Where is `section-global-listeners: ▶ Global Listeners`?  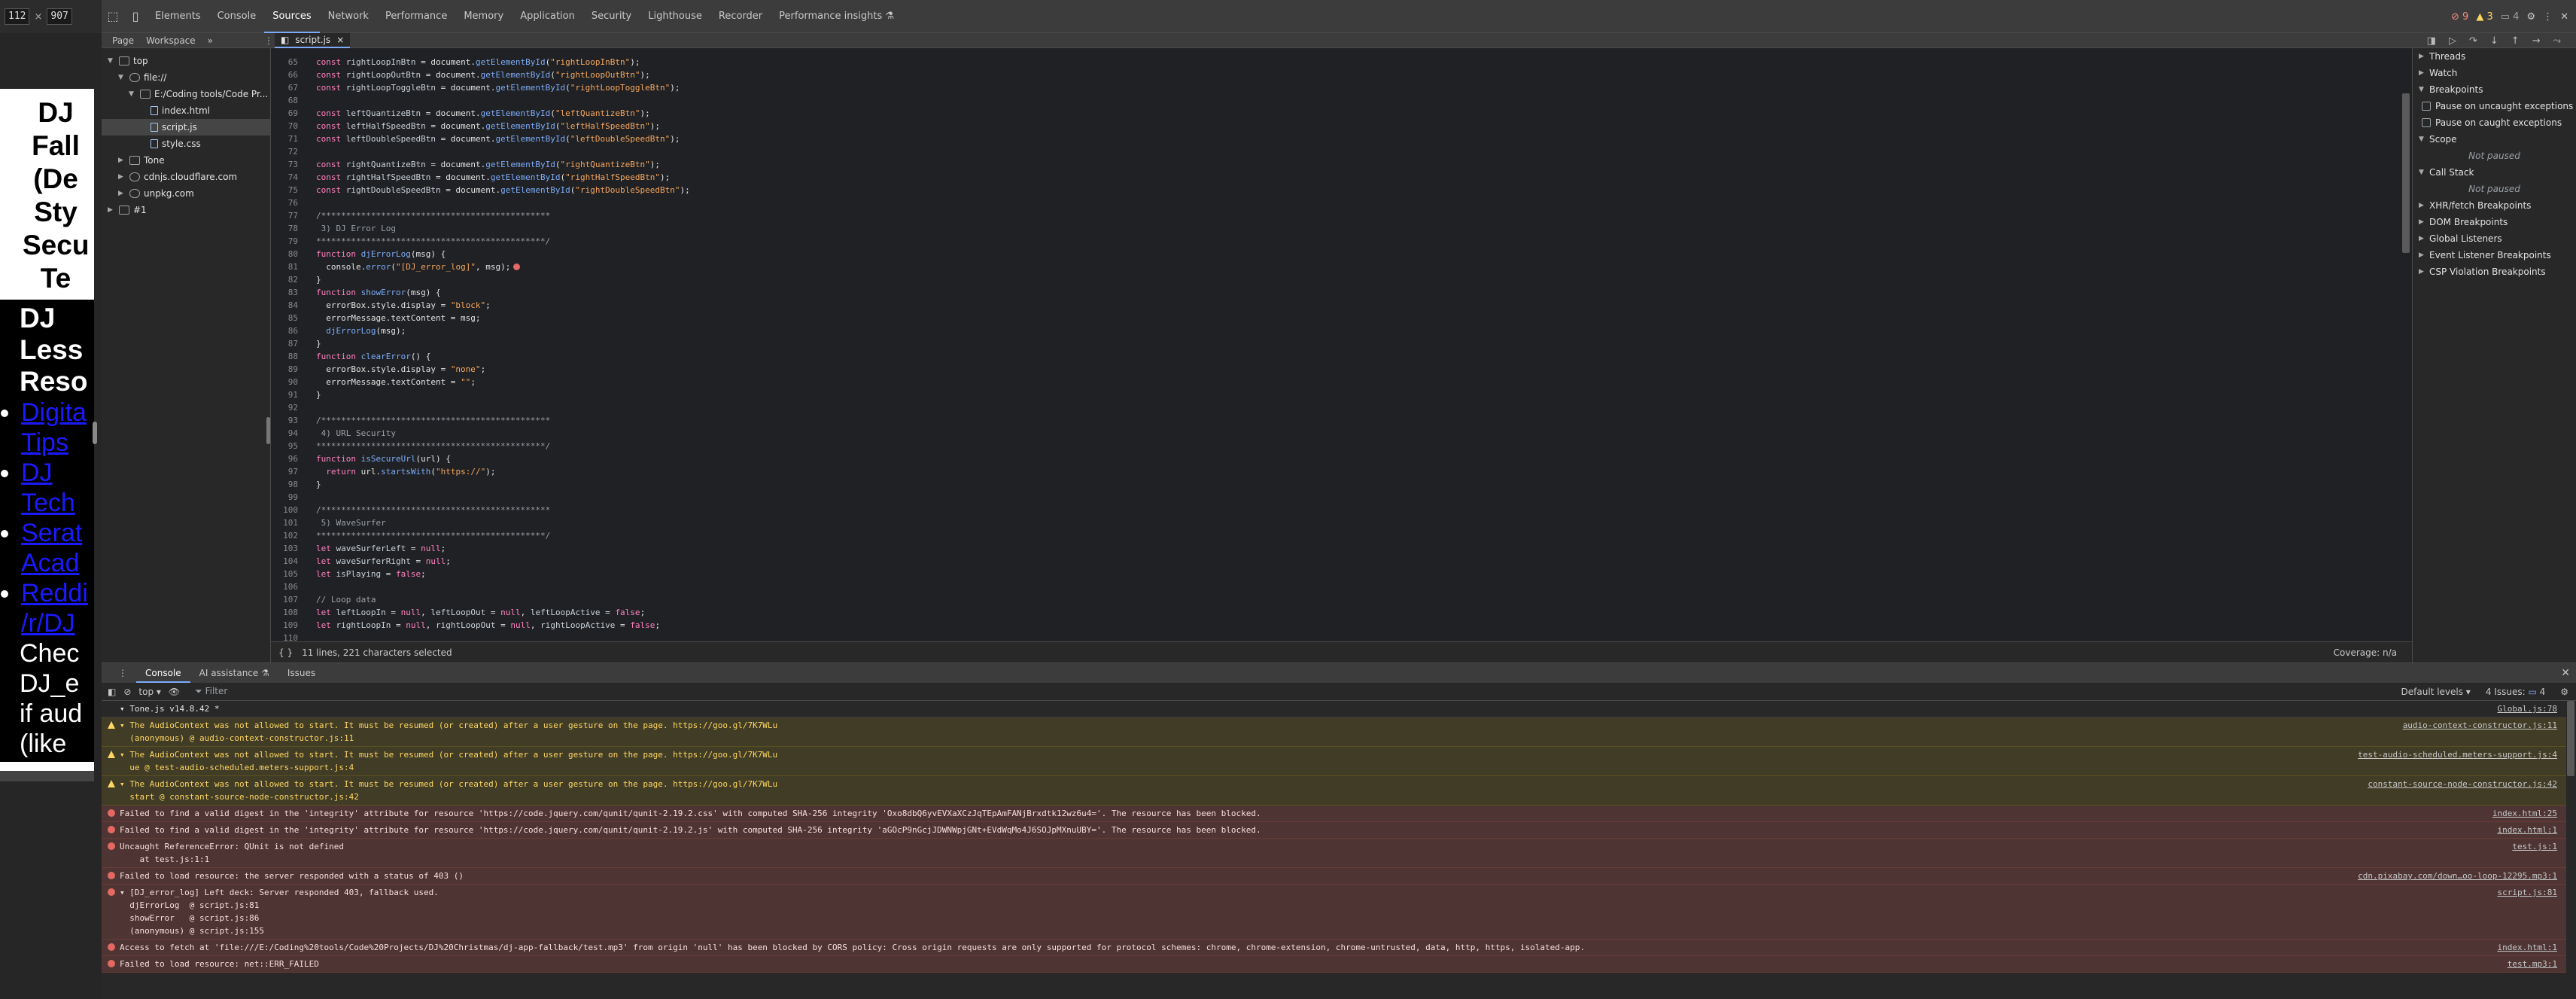 section-global-listeners: ▶ Global Listeners is located at coordinates (2494, 238).